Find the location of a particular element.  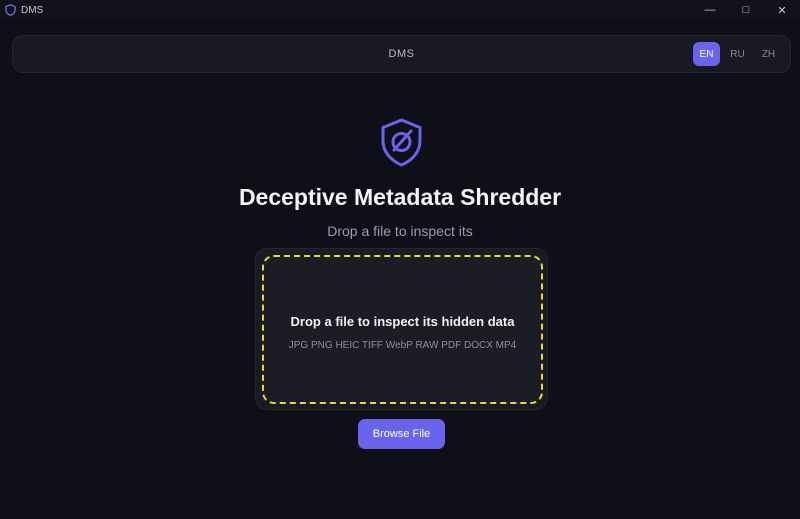

minimize-button: — is located at coordinates (710, 10).